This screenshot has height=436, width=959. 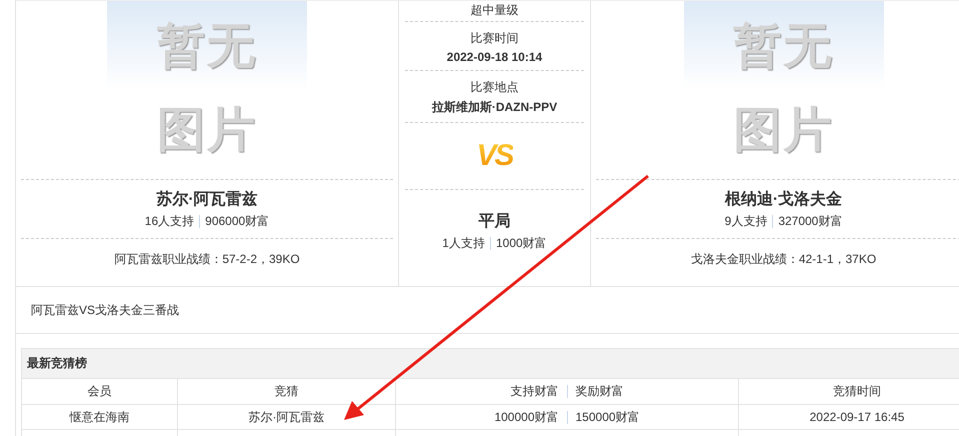 What do you see at coordinates (207, 200) in the screenshot?
I see `fighter-name: 苏尔·阿瓦雷兹` at bounding box center [207, 200].